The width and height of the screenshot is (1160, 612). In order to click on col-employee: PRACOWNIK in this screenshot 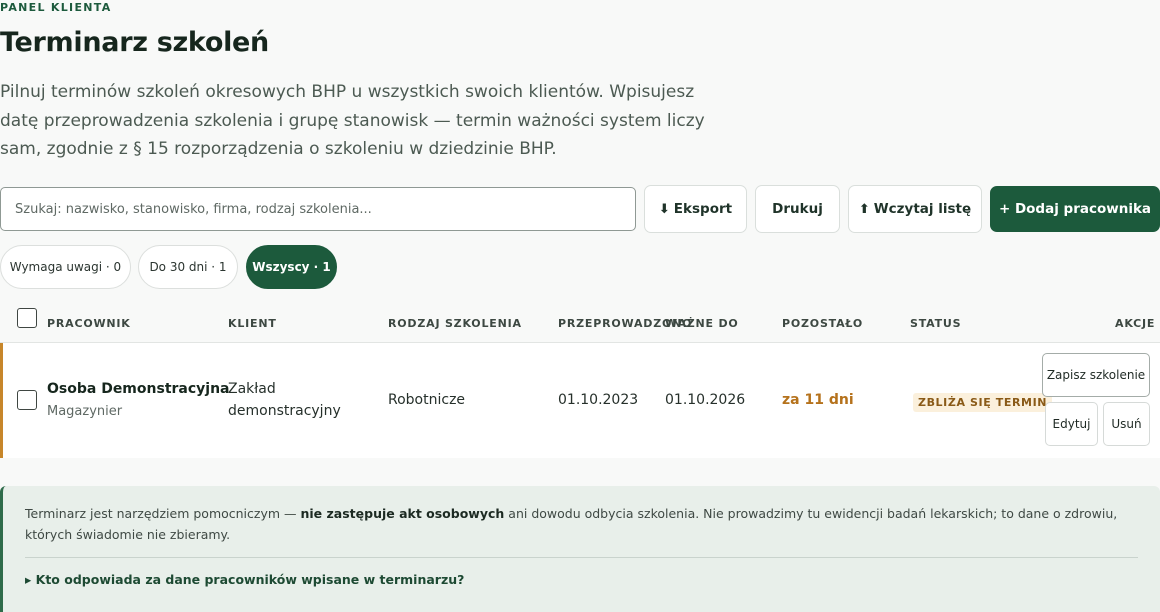, I will do `click(89, 323)`.